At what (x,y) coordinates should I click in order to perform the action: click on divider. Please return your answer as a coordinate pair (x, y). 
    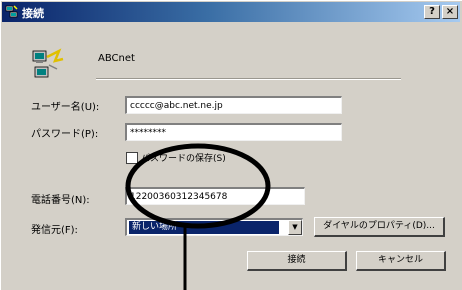
    Looking at the image, I should click on (248, 79).